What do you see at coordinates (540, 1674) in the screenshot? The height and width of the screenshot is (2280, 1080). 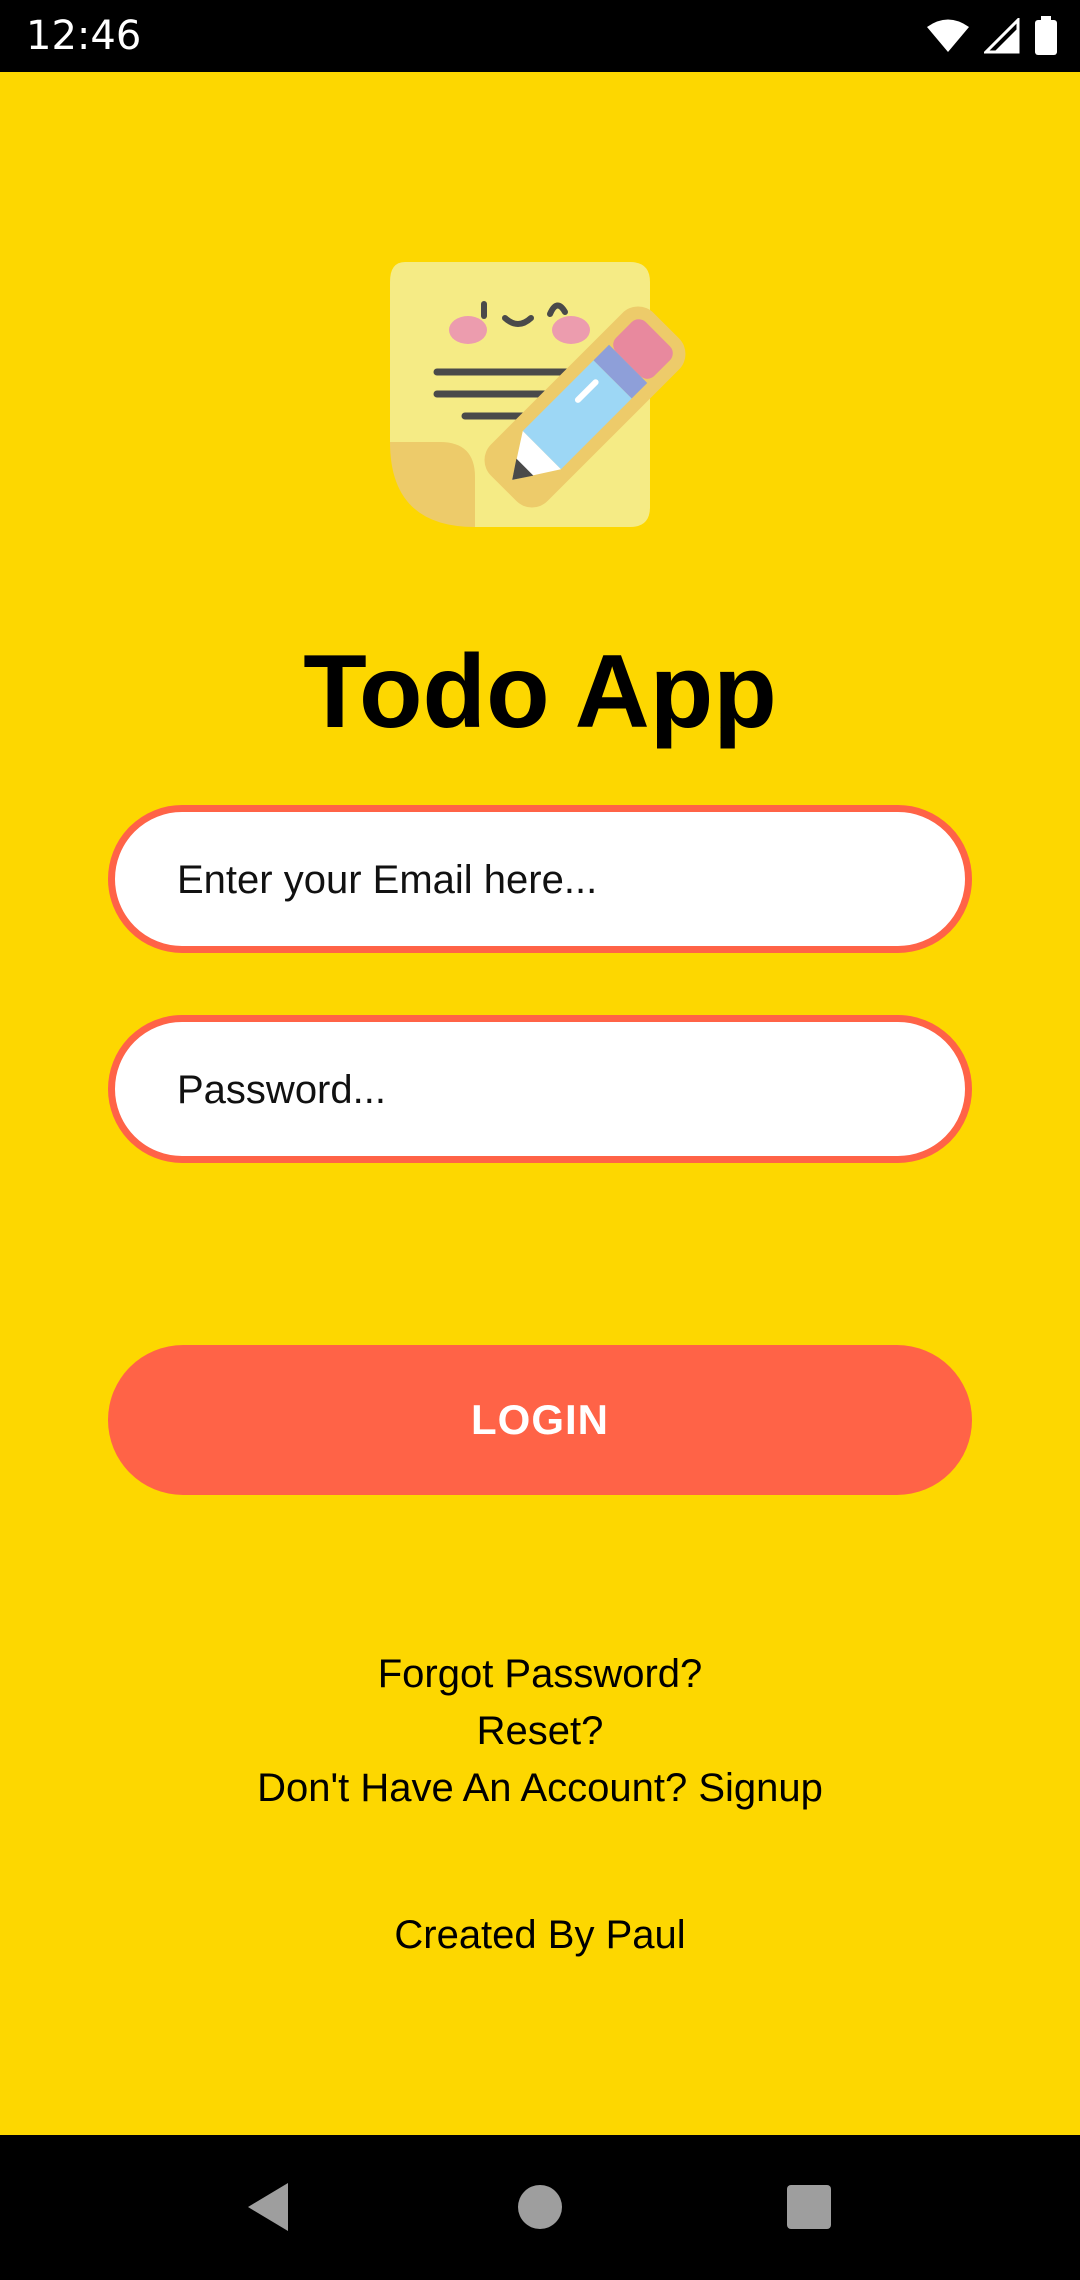 I see `forgot-password-link: Forgot Password?` at bounding box center [540, 1674].